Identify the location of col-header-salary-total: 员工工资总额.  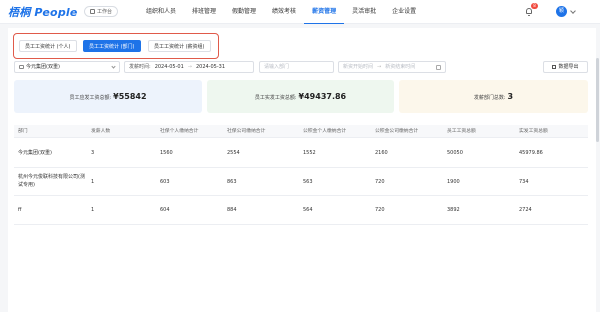
(461, 132).